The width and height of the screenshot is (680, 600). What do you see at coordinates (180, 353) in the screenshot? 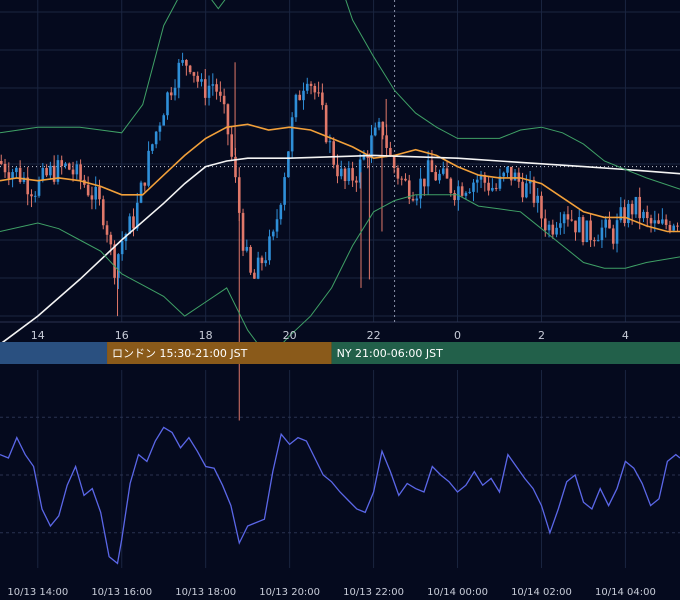
I see `session-label: ロンドン 15:30-21:00 JST` at bounding box center [180, 353].